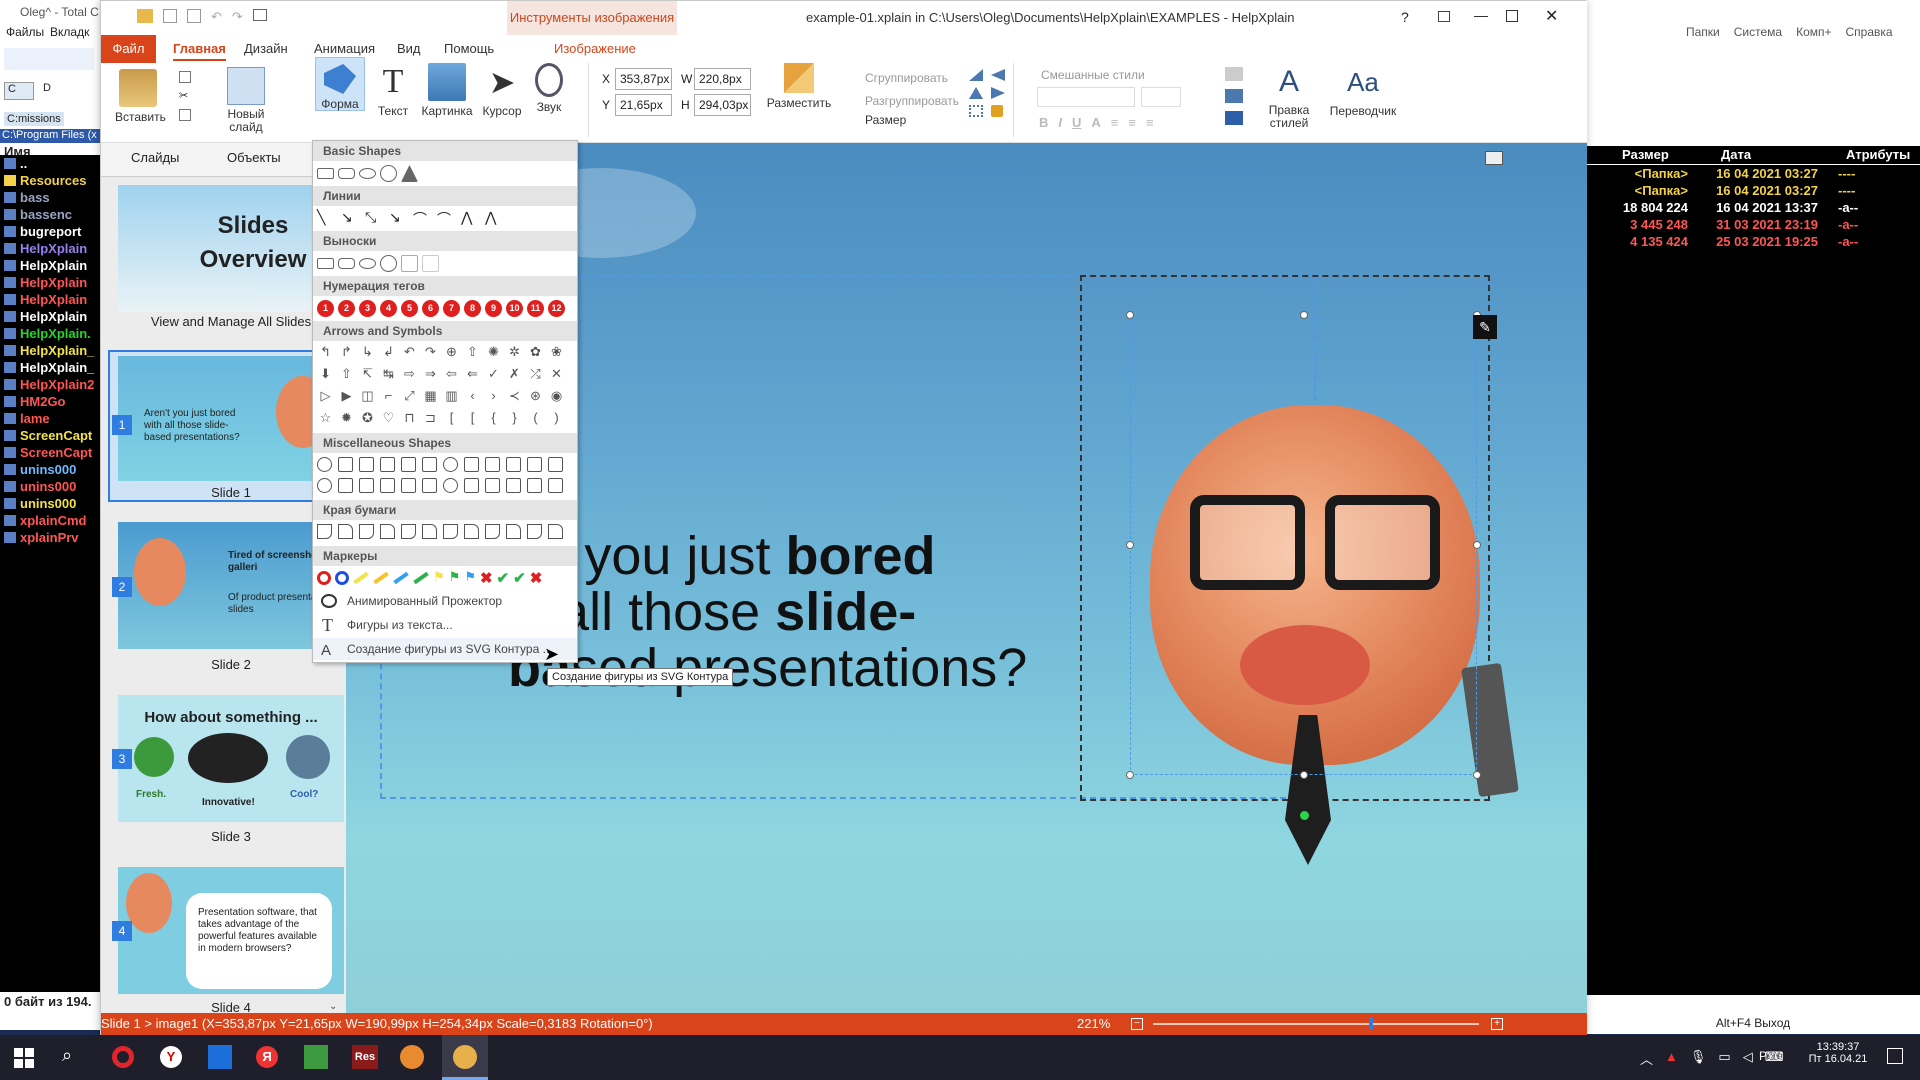  What do you see at coordinates (422, 218) in the screenshot?
I see `curve-icon: ⌒` at bounding box center [422, 218].